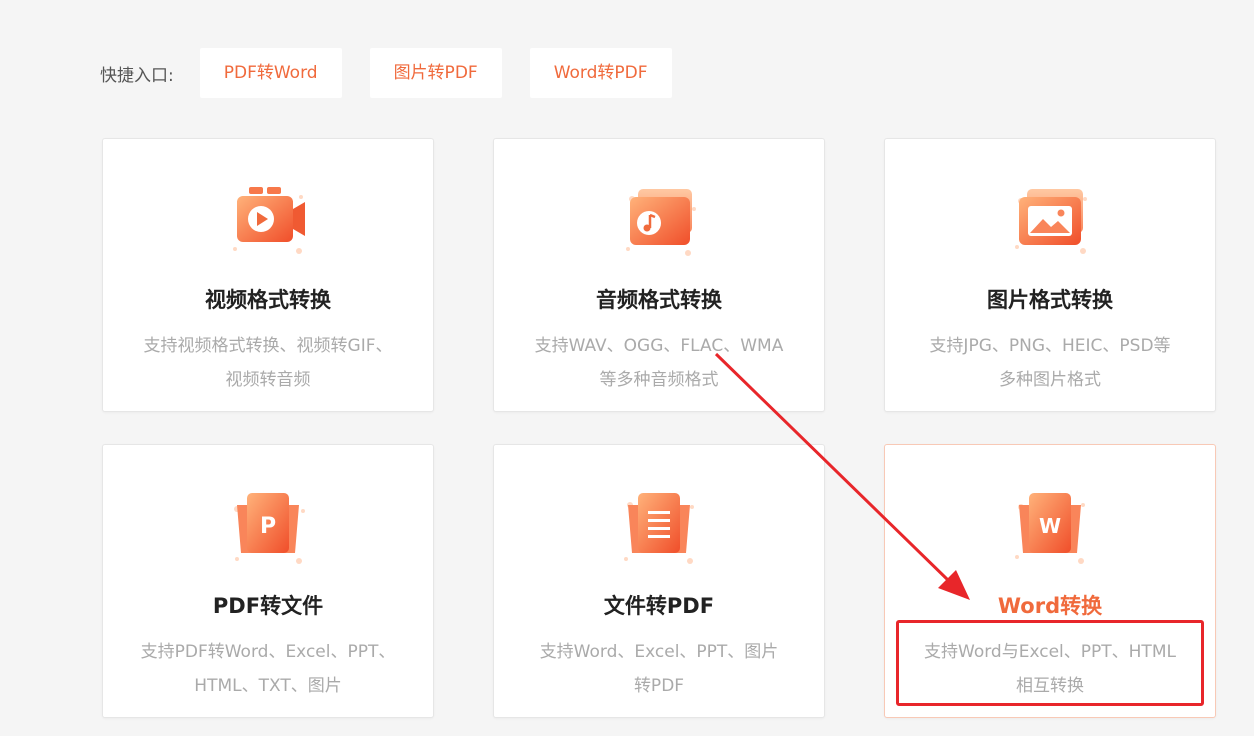 The width and height of the screenshot is (1254, 736). Describe the element at coordinates (1050, 686) in the screenshot. I see `card-desc-line: 相互转换` at that location.